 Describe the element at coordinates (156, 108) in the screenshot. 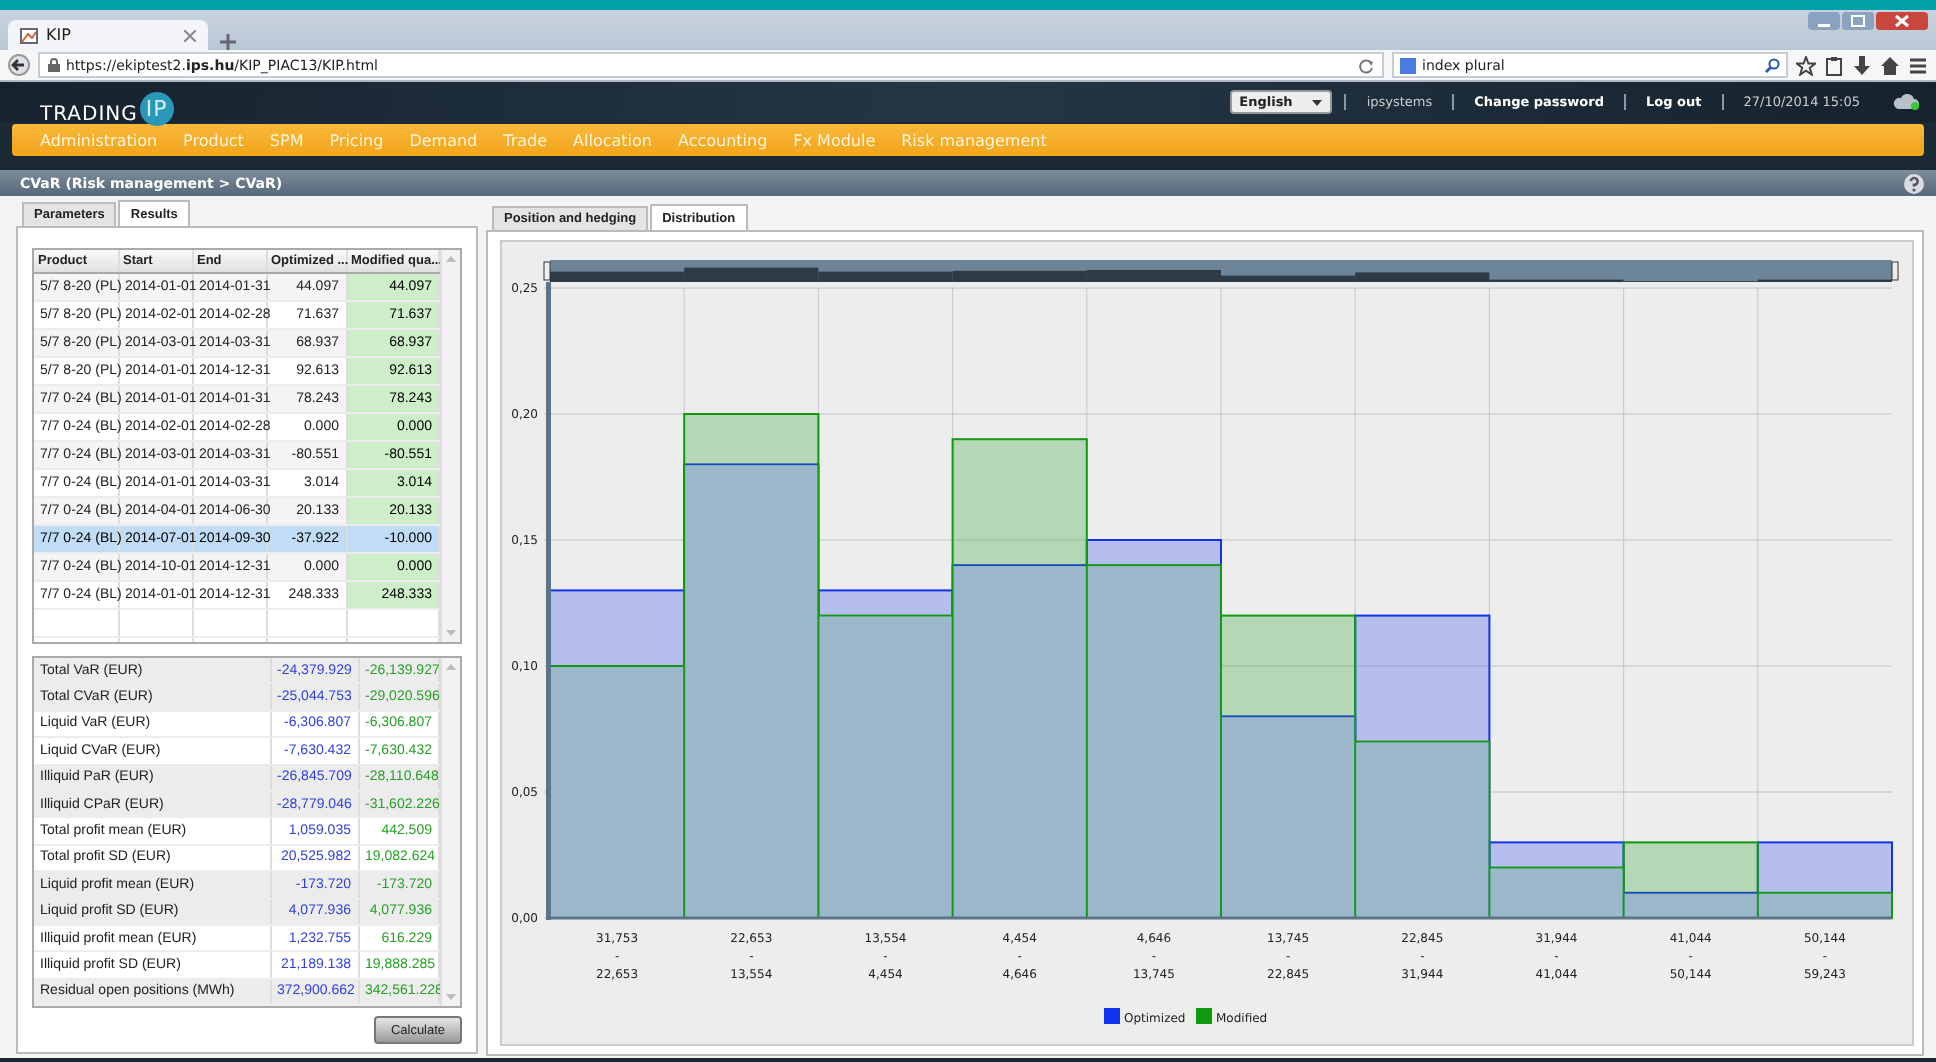

I see `logo-badge: IP` at that location.